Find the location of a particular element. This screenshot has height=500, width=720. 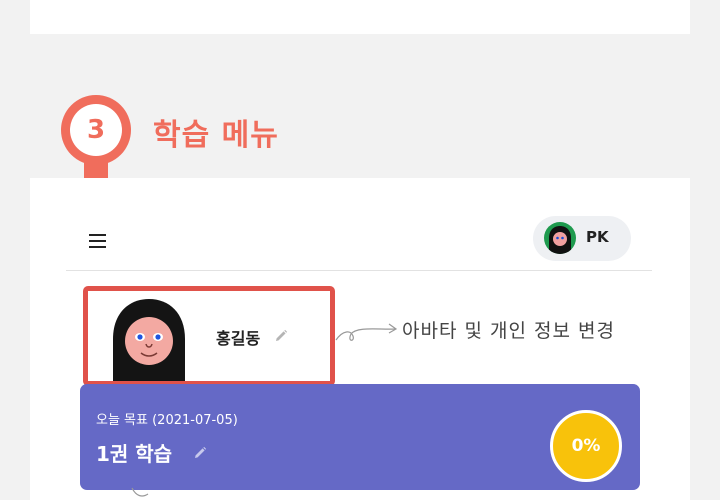

profile-card: 홍길동 is located at coordinates (209, 336).